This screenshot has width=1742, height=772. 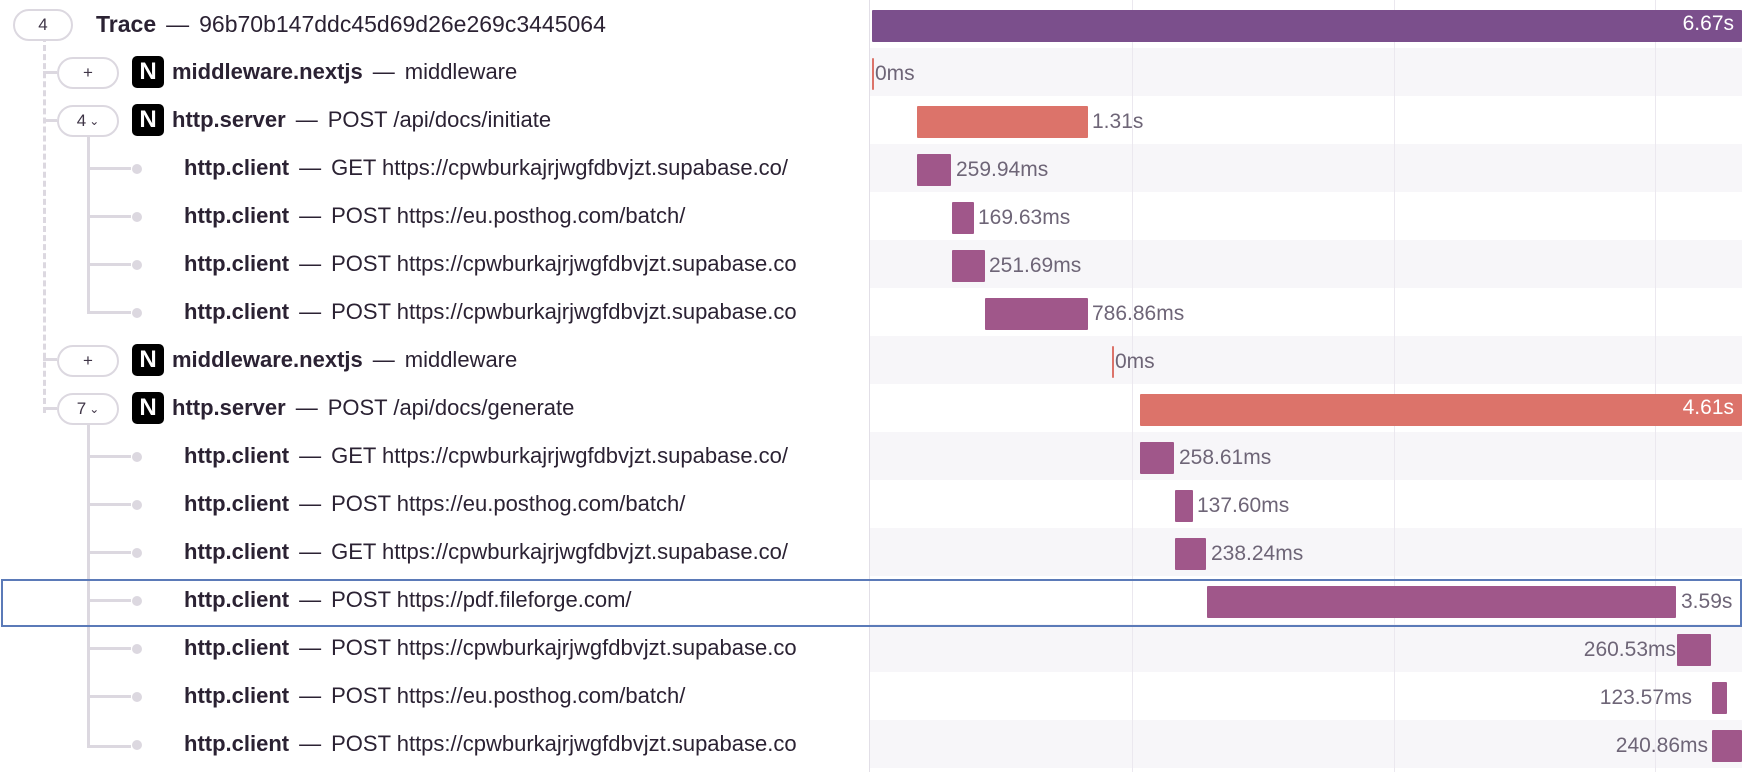 What do you see at coordinates (1024, 217) in the screenshot?
I see `span-duration-label: 169.63ms` at bounding box center [1024, 217].